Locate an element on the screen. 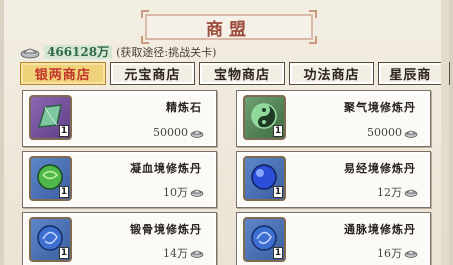 Image resolution: width=453 pixels, height=265 pixels. tab-skill-shop: 功法商店 is located at coordinates (331, 73).